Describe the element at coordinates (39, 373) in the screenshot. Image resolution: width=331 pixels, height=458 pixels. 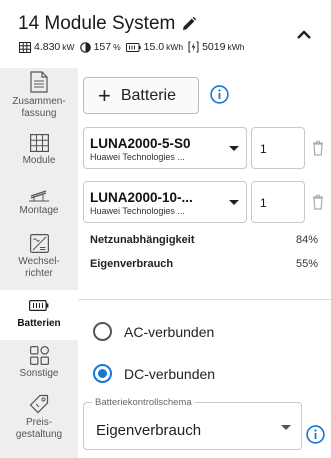
I see `sidebar-item-label: Sonstige` at that location.